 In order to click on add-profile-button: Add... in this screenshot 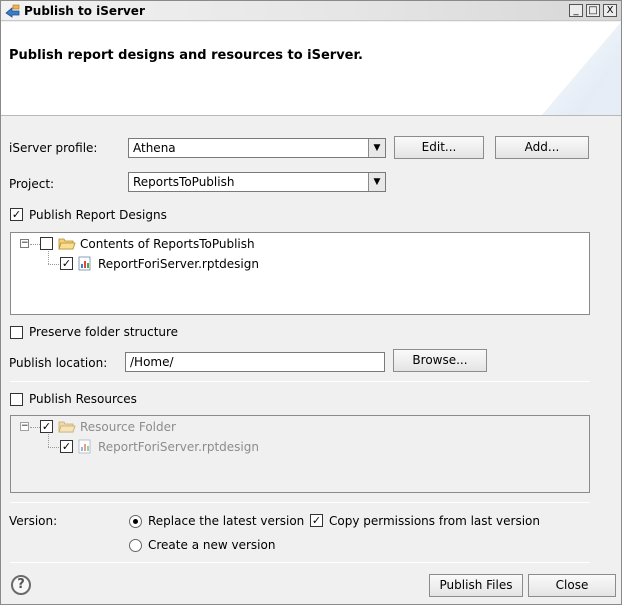, I will do `click(542, 147)`.